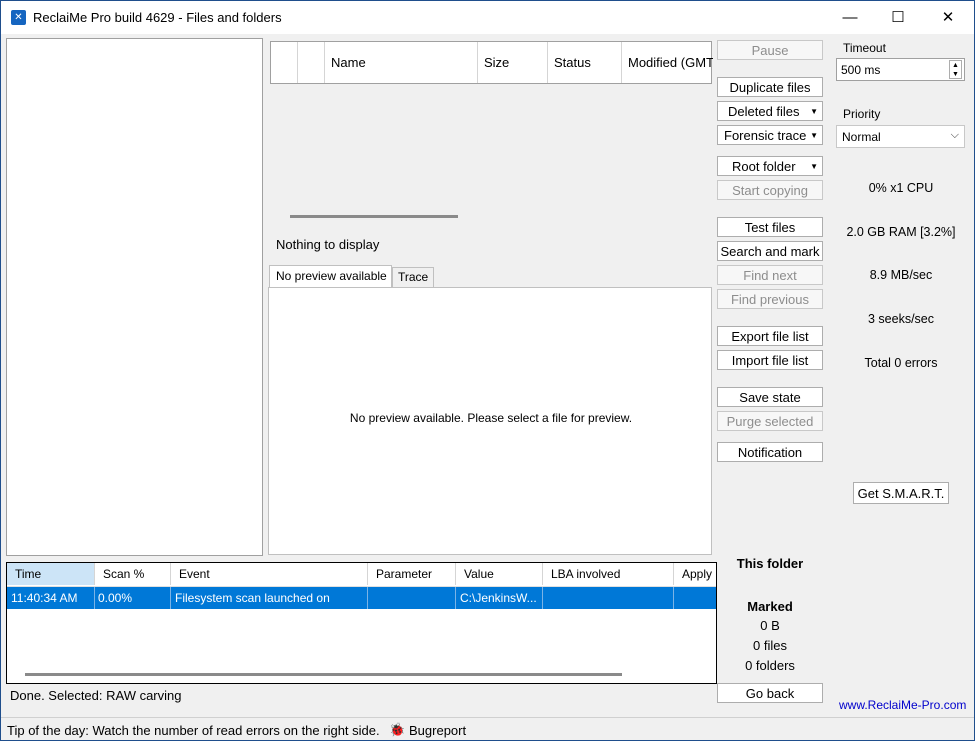  What do you see at coordinates (51, 574) in the screenshot?
I see `log-col-time: Time` at bounding box center [51, 574].